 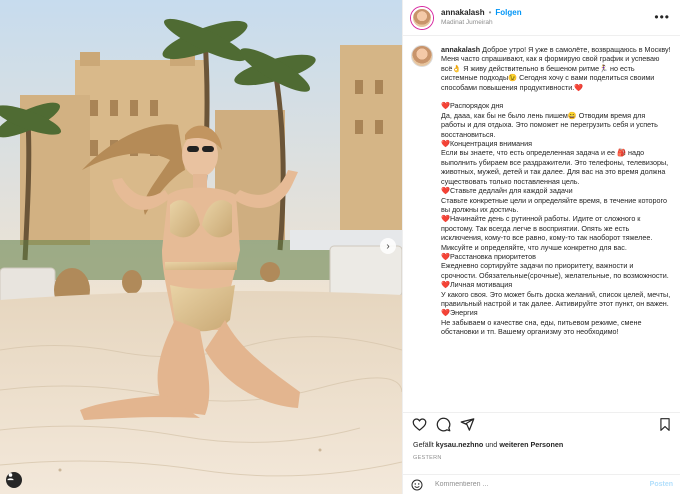 I want to click on chevron-right-icon: ›, so click(x=388, y=246).